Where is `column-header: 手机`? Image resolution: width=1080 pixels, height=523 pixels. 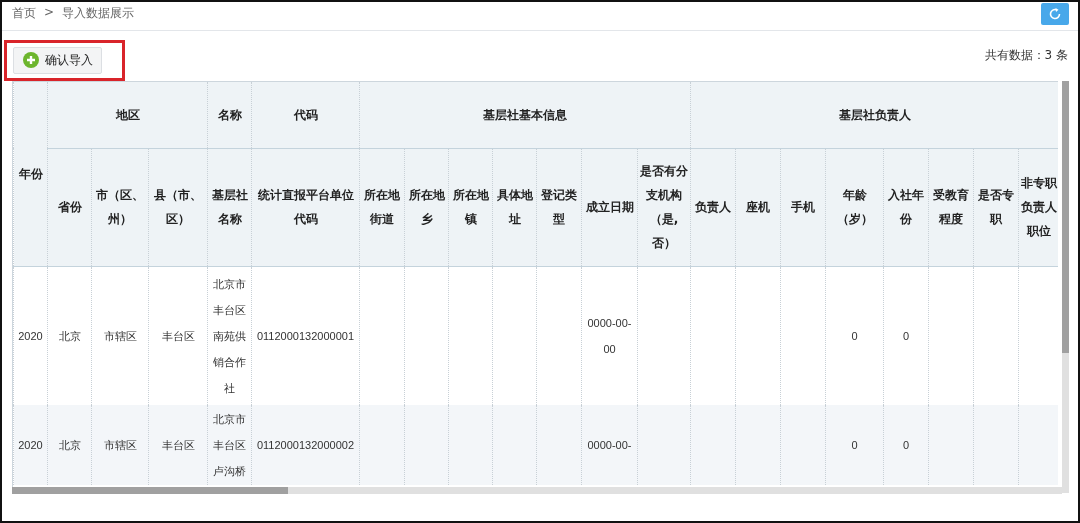
column-header: 手机 is located at coordinates (803, 207).